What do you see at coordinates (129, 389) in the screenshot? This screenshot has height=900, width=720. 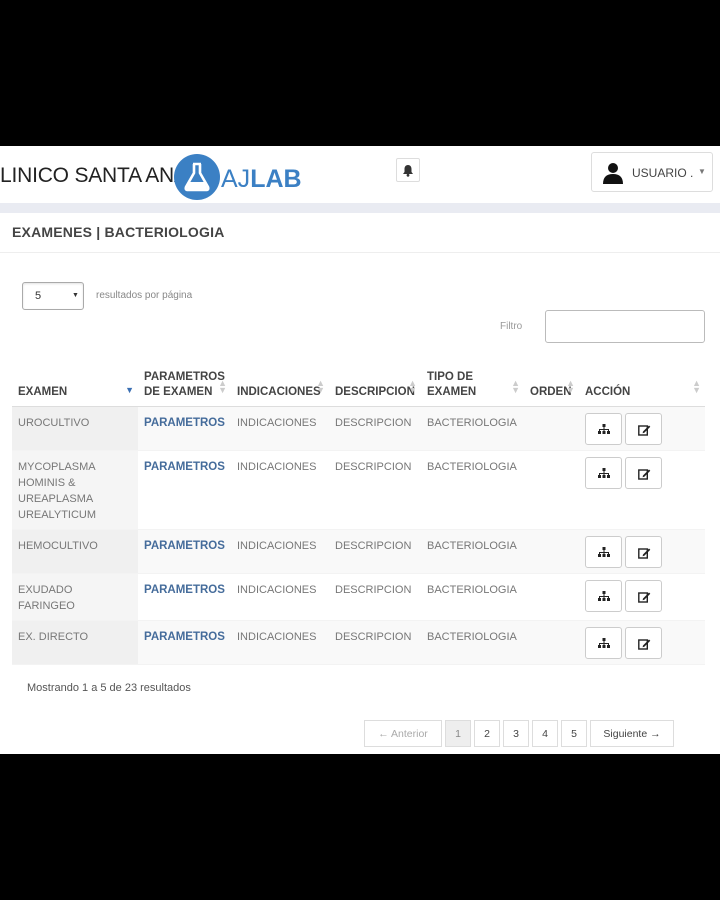 I see `sort-desc-icon: ▼` at bounding box center [129, 389].